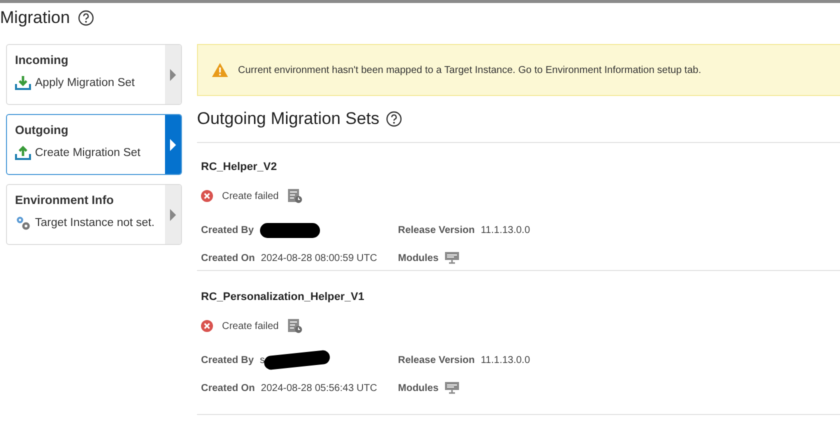  I want to click on sidebar-card: Incoming Apply Migration Set, so click(94, 74).